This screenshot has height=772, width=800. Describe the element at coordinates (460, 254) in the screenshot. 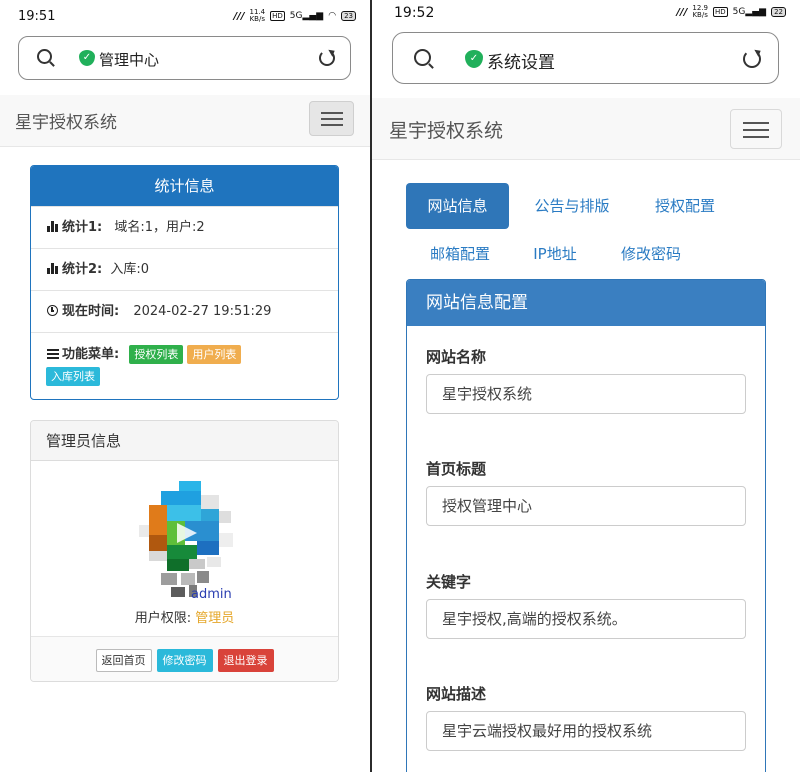

I see `tab-email-config: 邮箱配置` at that location.